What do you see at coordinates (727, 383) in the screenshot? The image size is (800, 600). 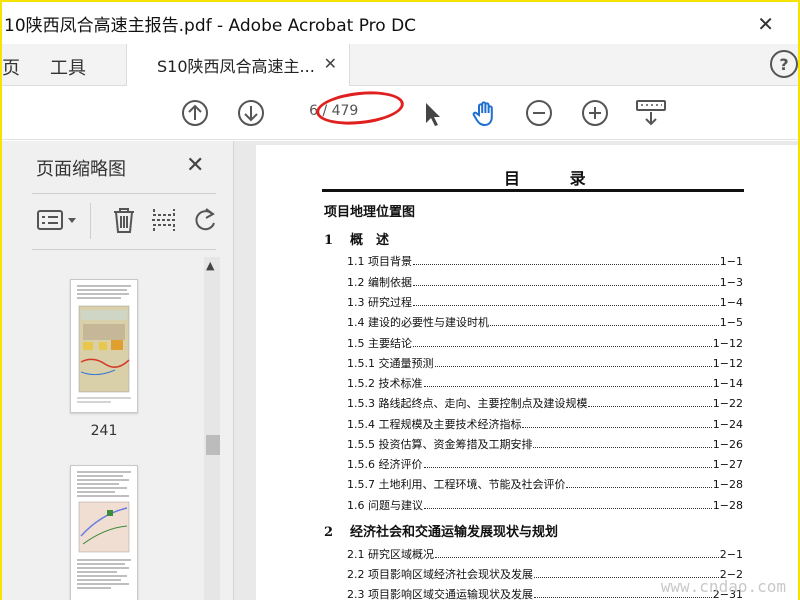 I see `toc-entry-page: 1−14` at bounding box center [727, 383].